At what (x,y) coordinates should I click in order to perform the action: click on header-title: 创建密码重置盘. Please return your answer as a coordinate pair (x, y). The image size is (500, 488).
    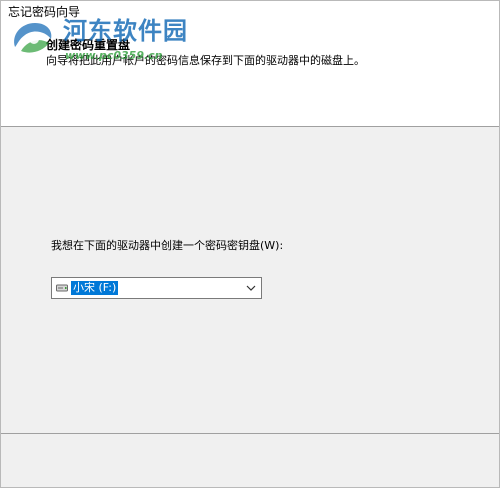
    Looking at the image, I should click on (88, 45).